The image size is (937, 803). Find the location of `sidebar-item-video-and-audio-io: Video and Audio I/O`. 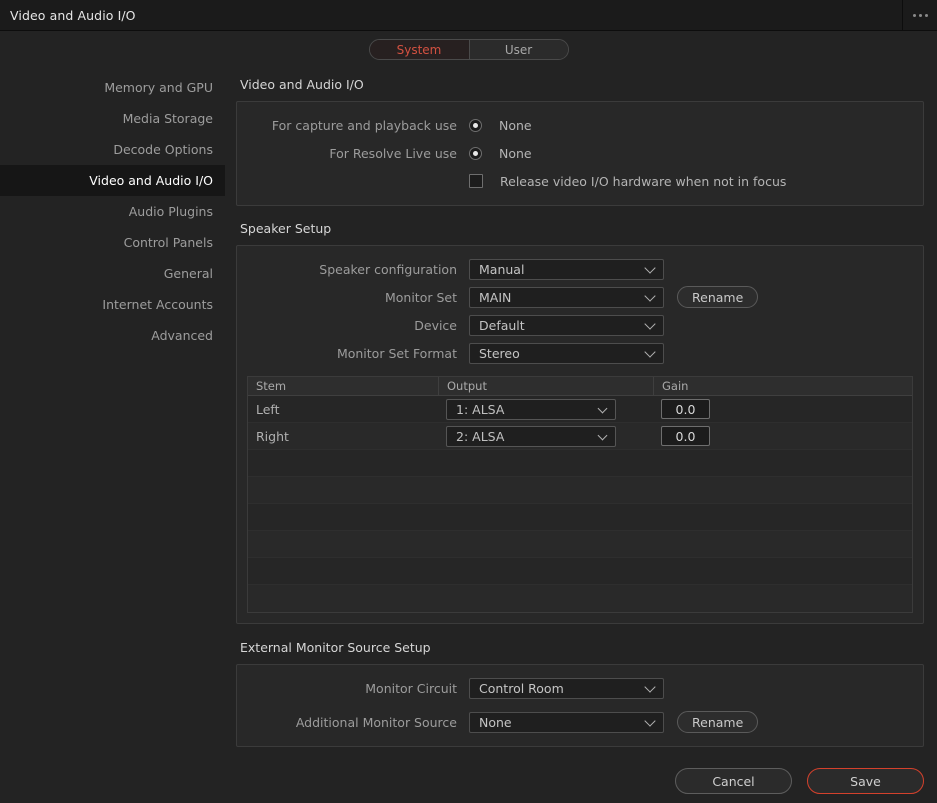

sidebar-item-video-and-audio-io: Video and Audio I/O is located at coordinates (112, 180).